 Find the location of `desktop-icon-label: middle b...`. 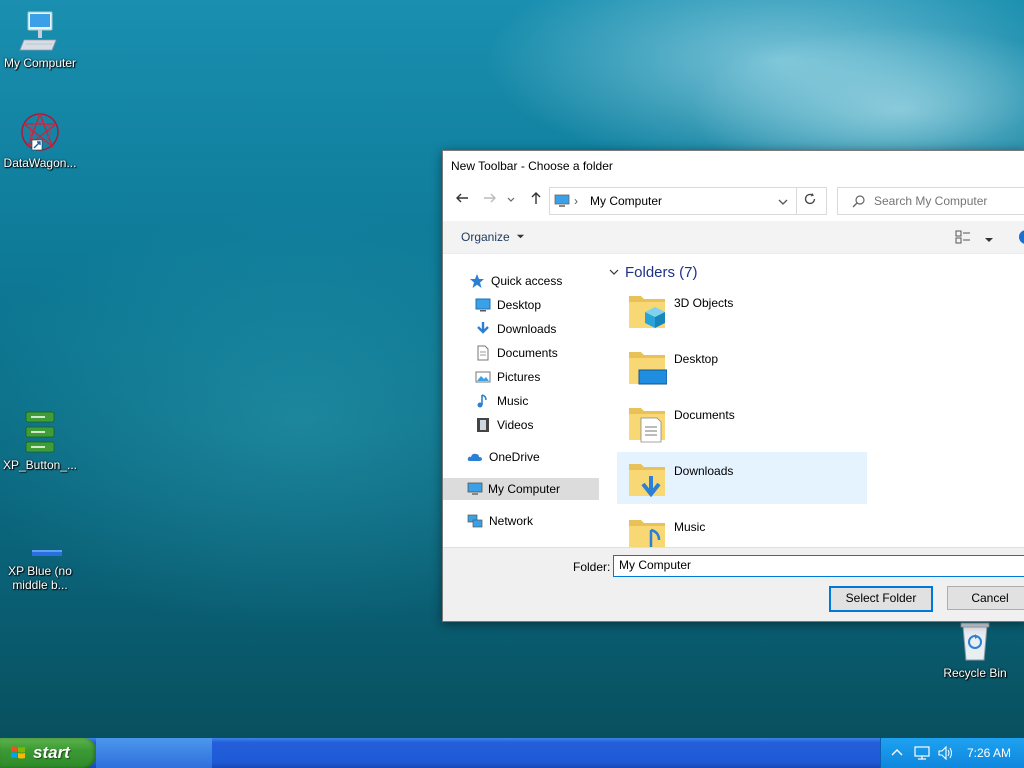

desktop-icon-label: middle b... is located at coordinates (40, 585).